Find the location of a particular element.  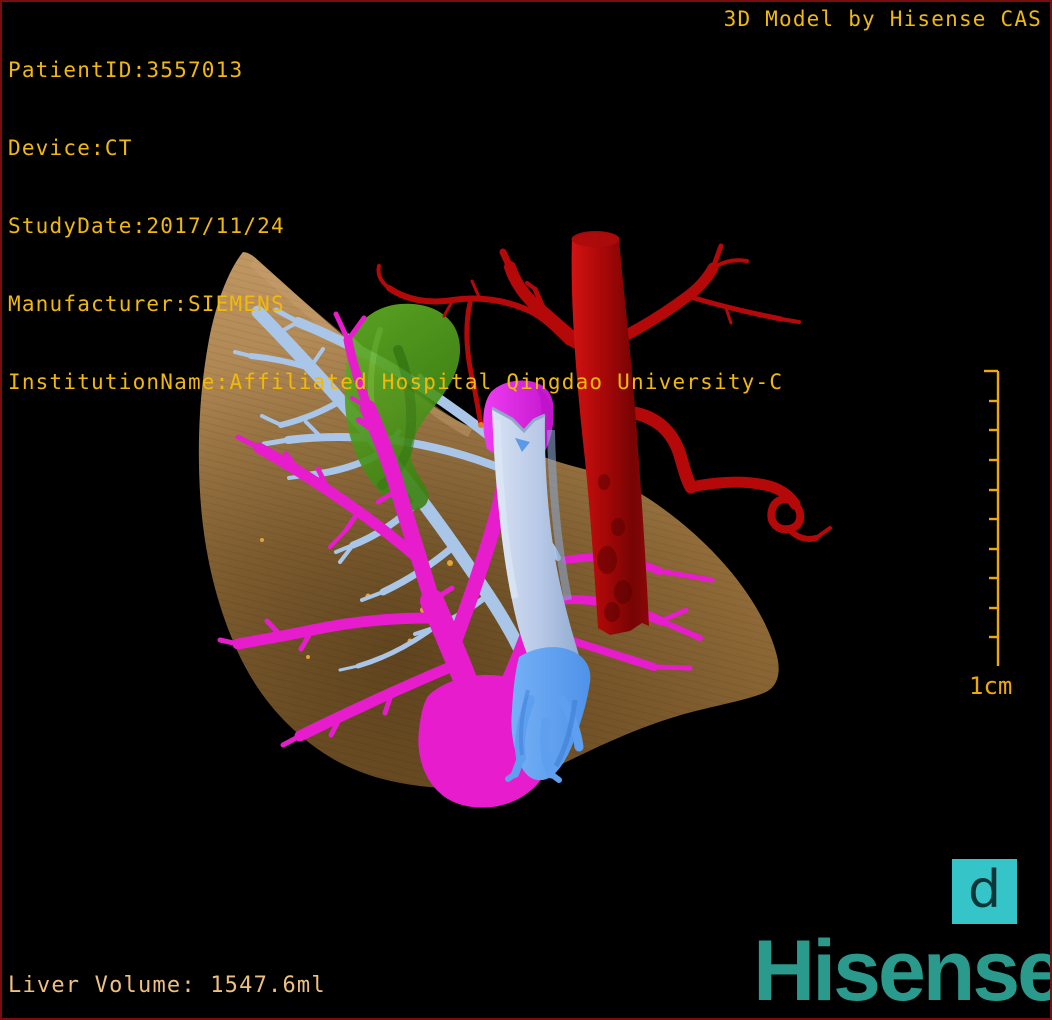

info-line-study-date: StudyDate:2017/11/24 is located at coordinates (146, 226).